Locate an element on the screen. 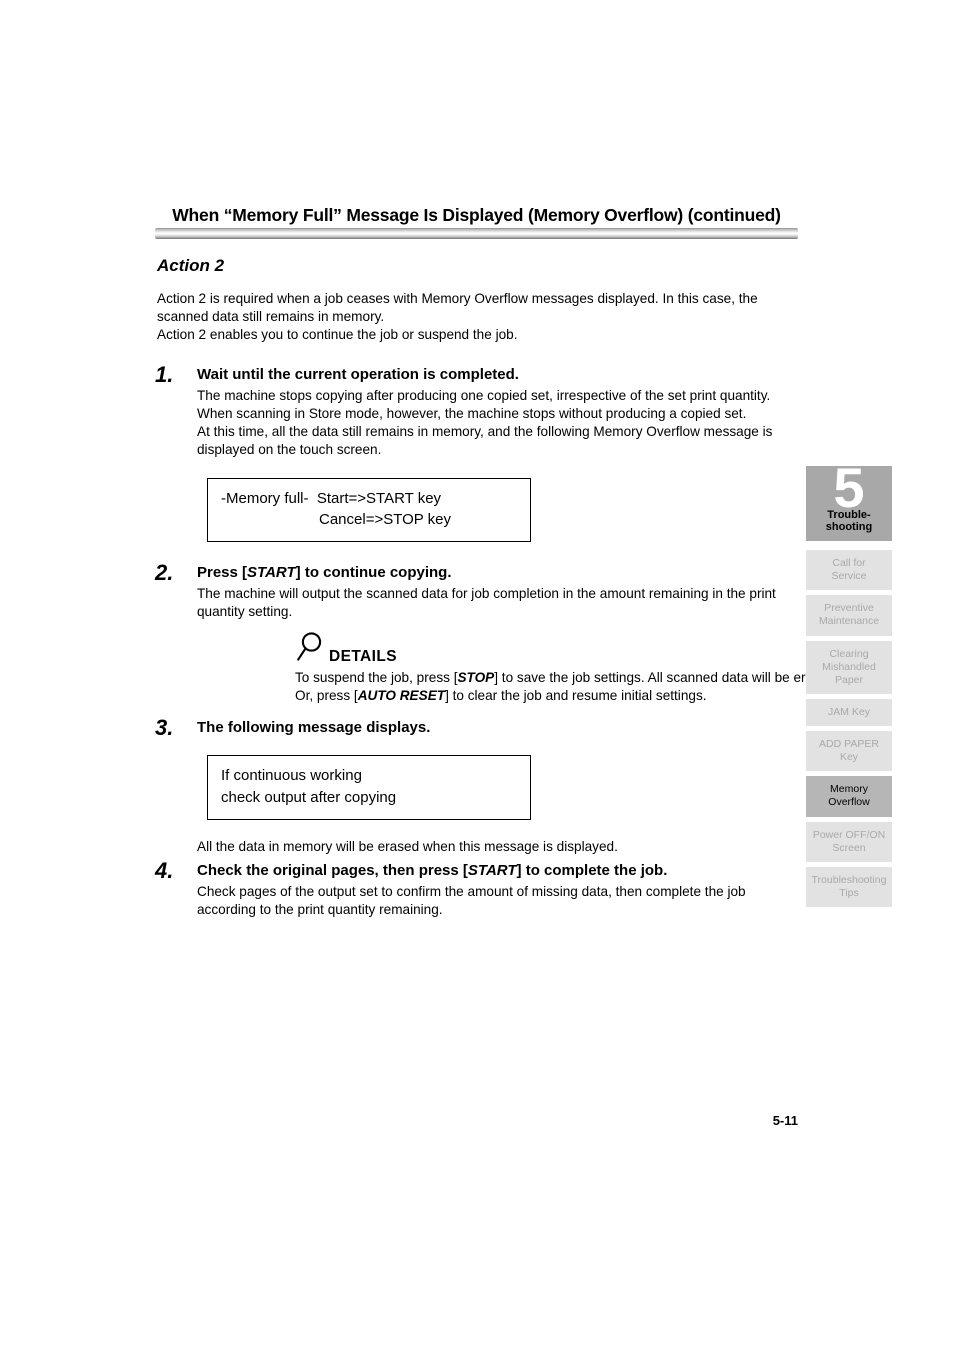 The image size is (954, 1351). lcd-message-2-line-1: If continuous working is located at coordinates (291, 776).